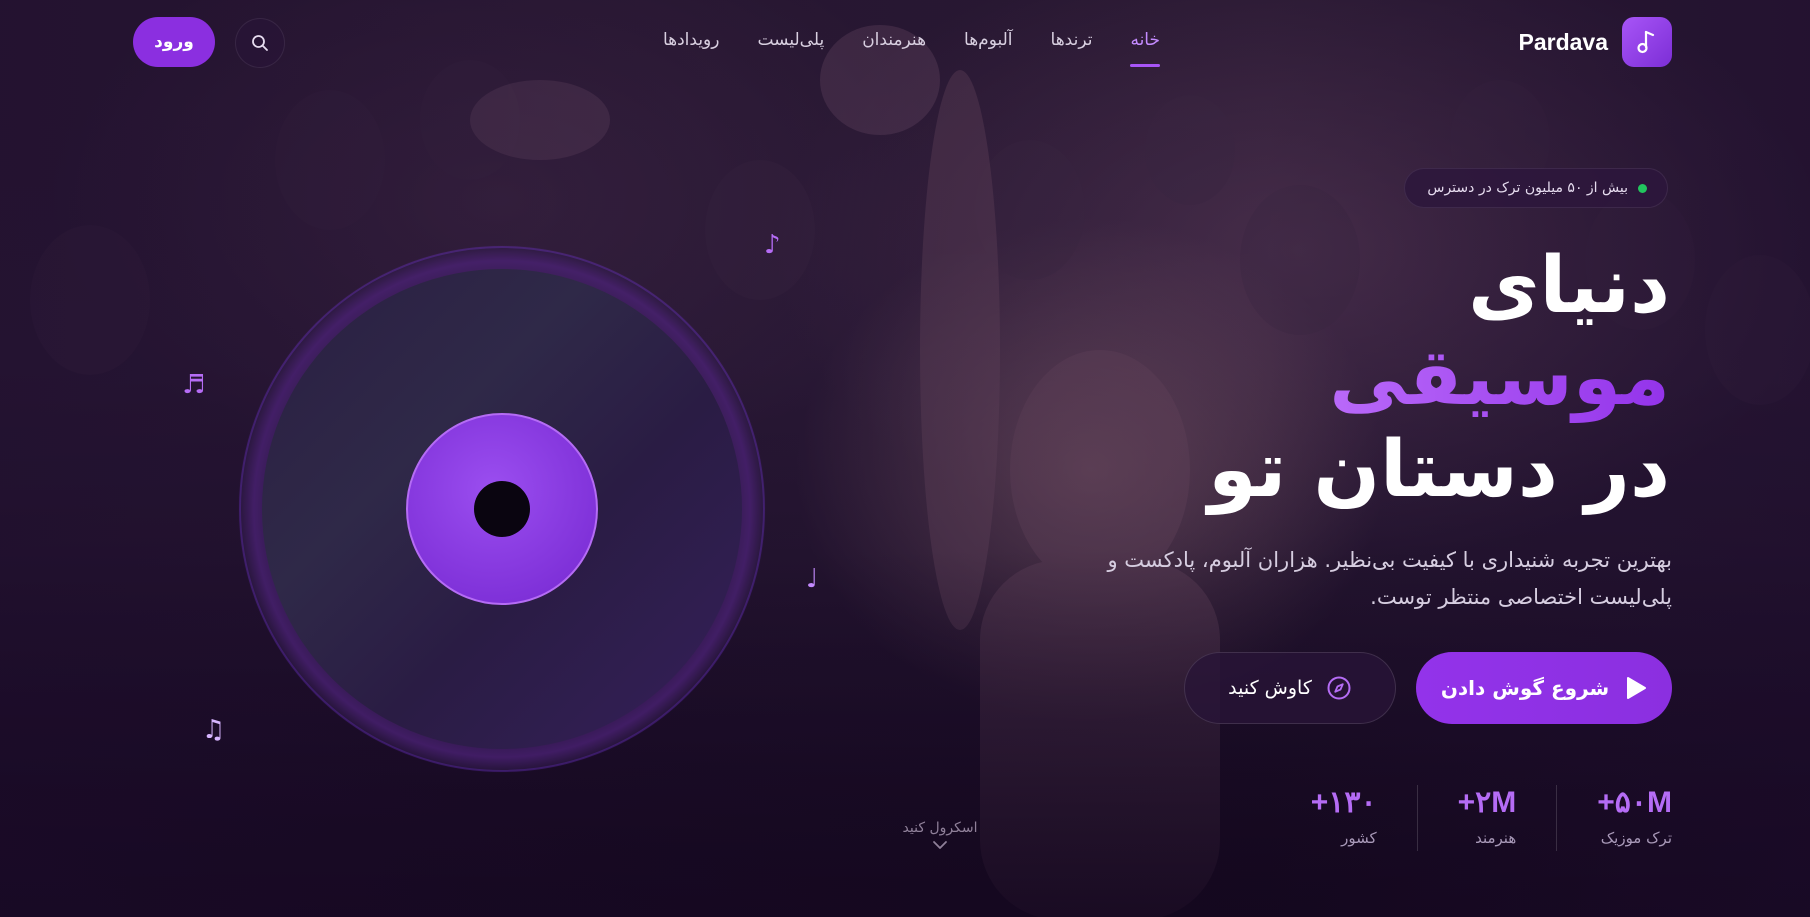 Image resolution: width=1810 pixels, height=917 pixels. Describe the element at coordinates (1636, 838) in the screenshot. I see `stat-label: ترک موزیک` at that location.